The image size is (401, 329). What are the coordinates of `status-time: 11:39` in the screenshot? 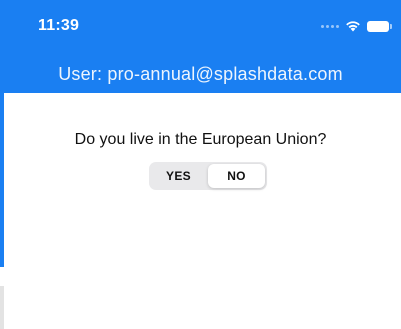 It's located at (59, 25).